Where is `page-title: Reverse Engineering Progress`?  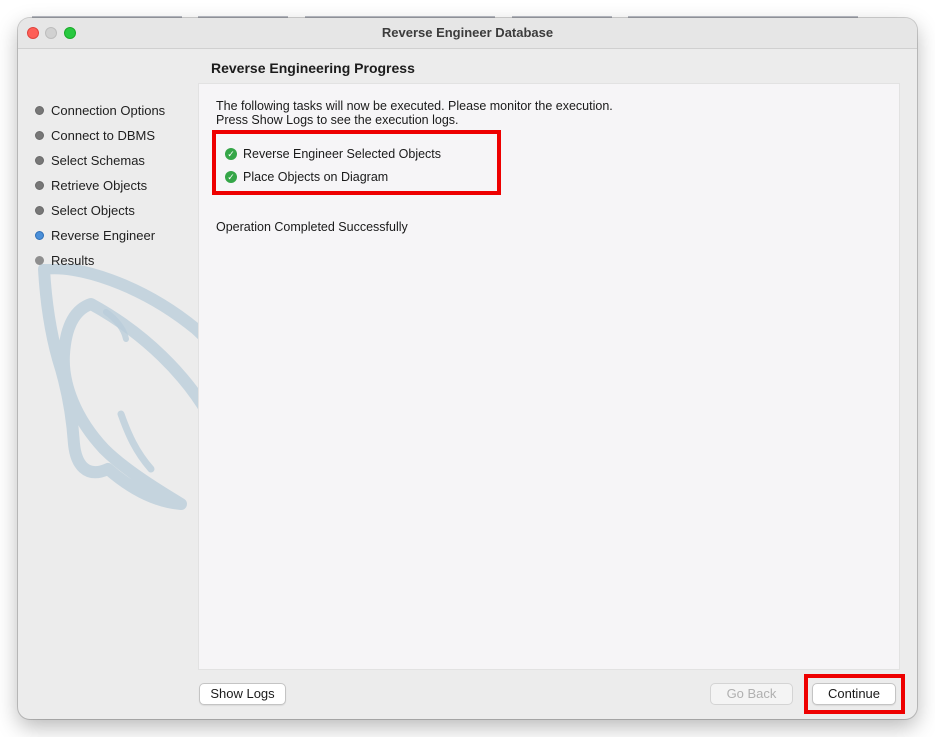 page-title: Reverse Engineering Progress is located at coordinates (313, 68).